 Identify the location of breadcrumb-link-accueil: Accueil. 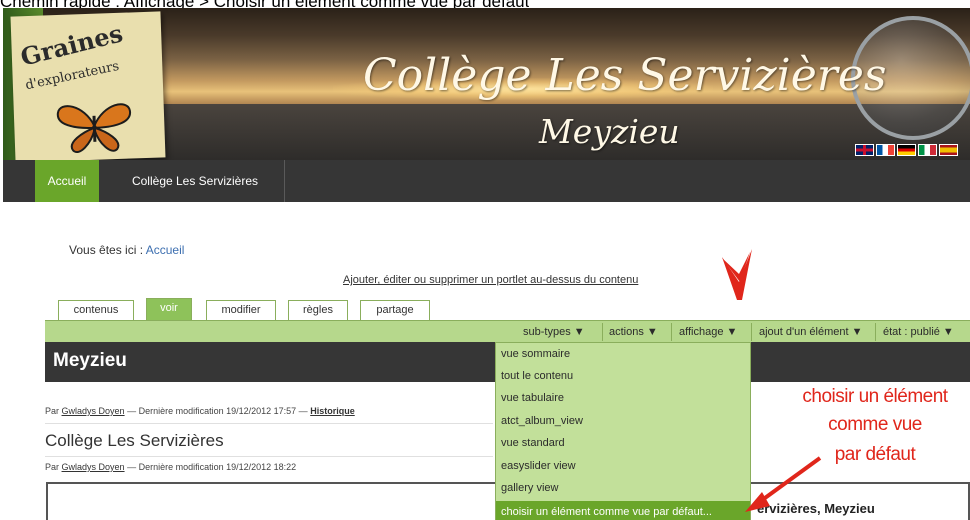
(165, 250).